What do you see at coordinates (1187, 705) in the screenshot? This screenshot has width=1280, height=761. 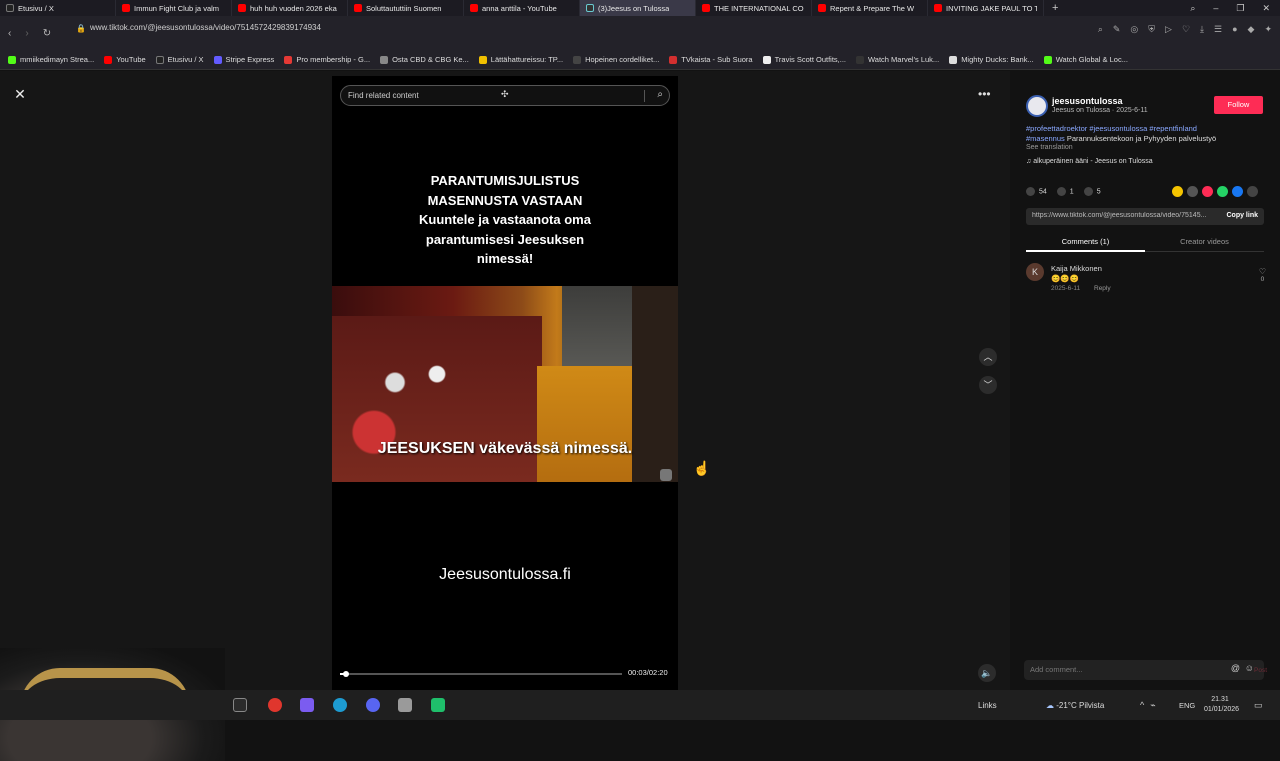 I see `language-indicator: ENG` at bounding box center [1187, 705].